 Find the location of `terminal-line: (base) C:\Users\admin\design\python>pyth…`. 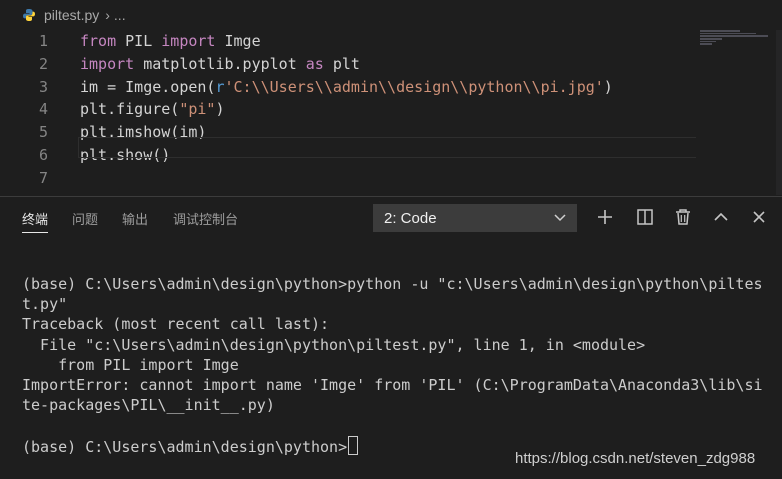

terminal-line: (base) C:\Users\admin\design\python>pyth… is located at coordinates (394, 284).